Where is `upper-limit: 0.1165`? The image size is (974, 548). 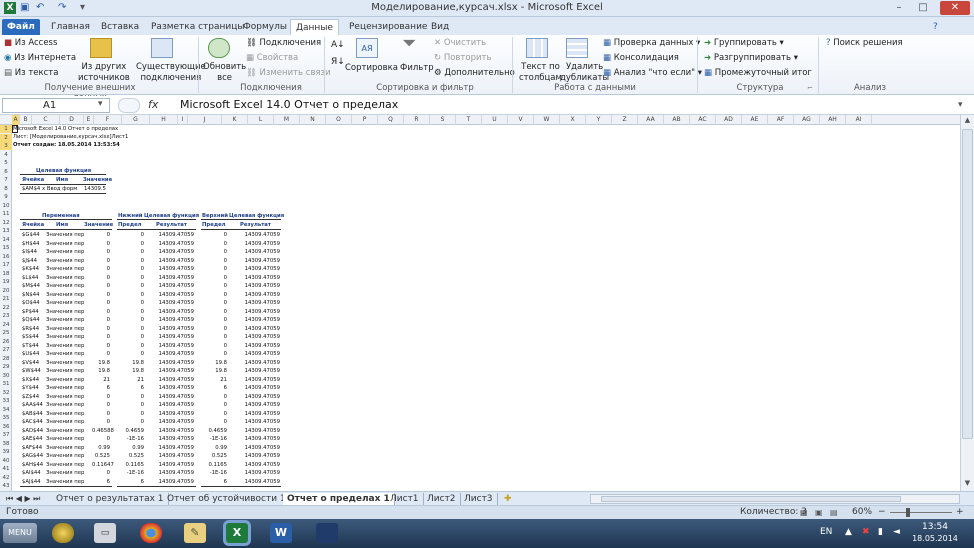 upper-limit: 0.1165 is located at coordinates (216, 465).